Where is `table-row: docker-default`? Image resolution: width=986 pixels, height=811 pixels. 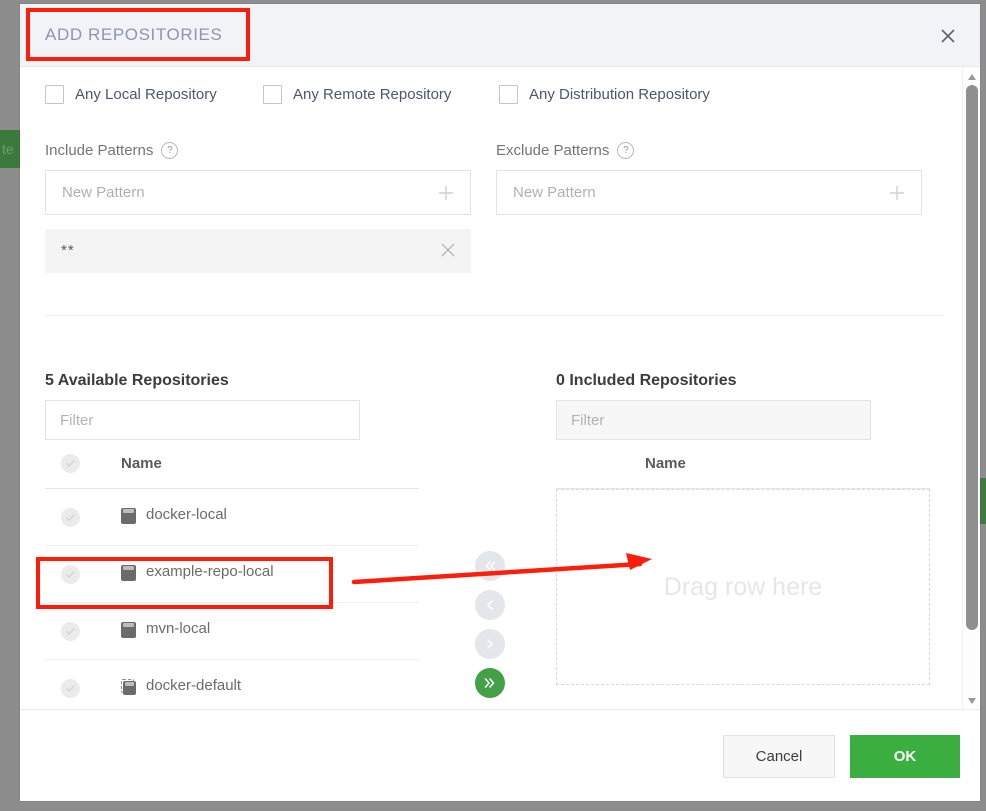
table-row: docker-default is located at coordinates (232, 684).